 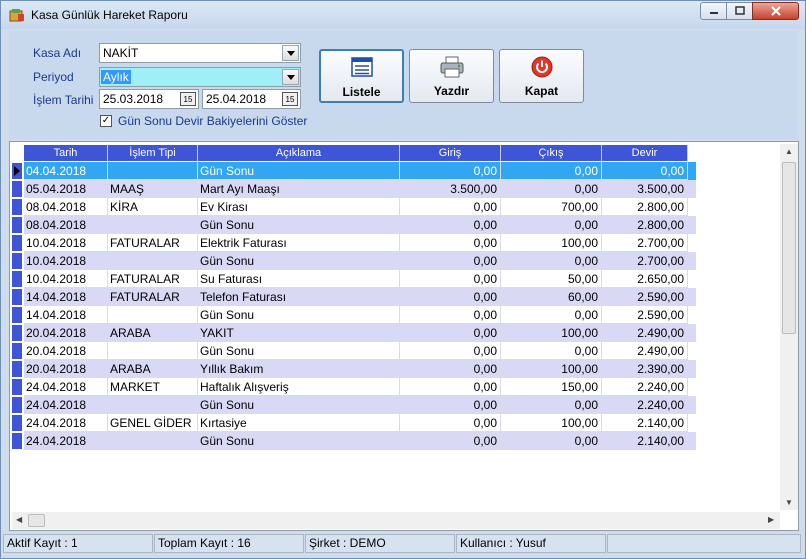 What do you see at coordinates (299, 369) in the screenshot?
I see `cell-aciklama: Yıllık Bakım` at bounding box center [299, 369].